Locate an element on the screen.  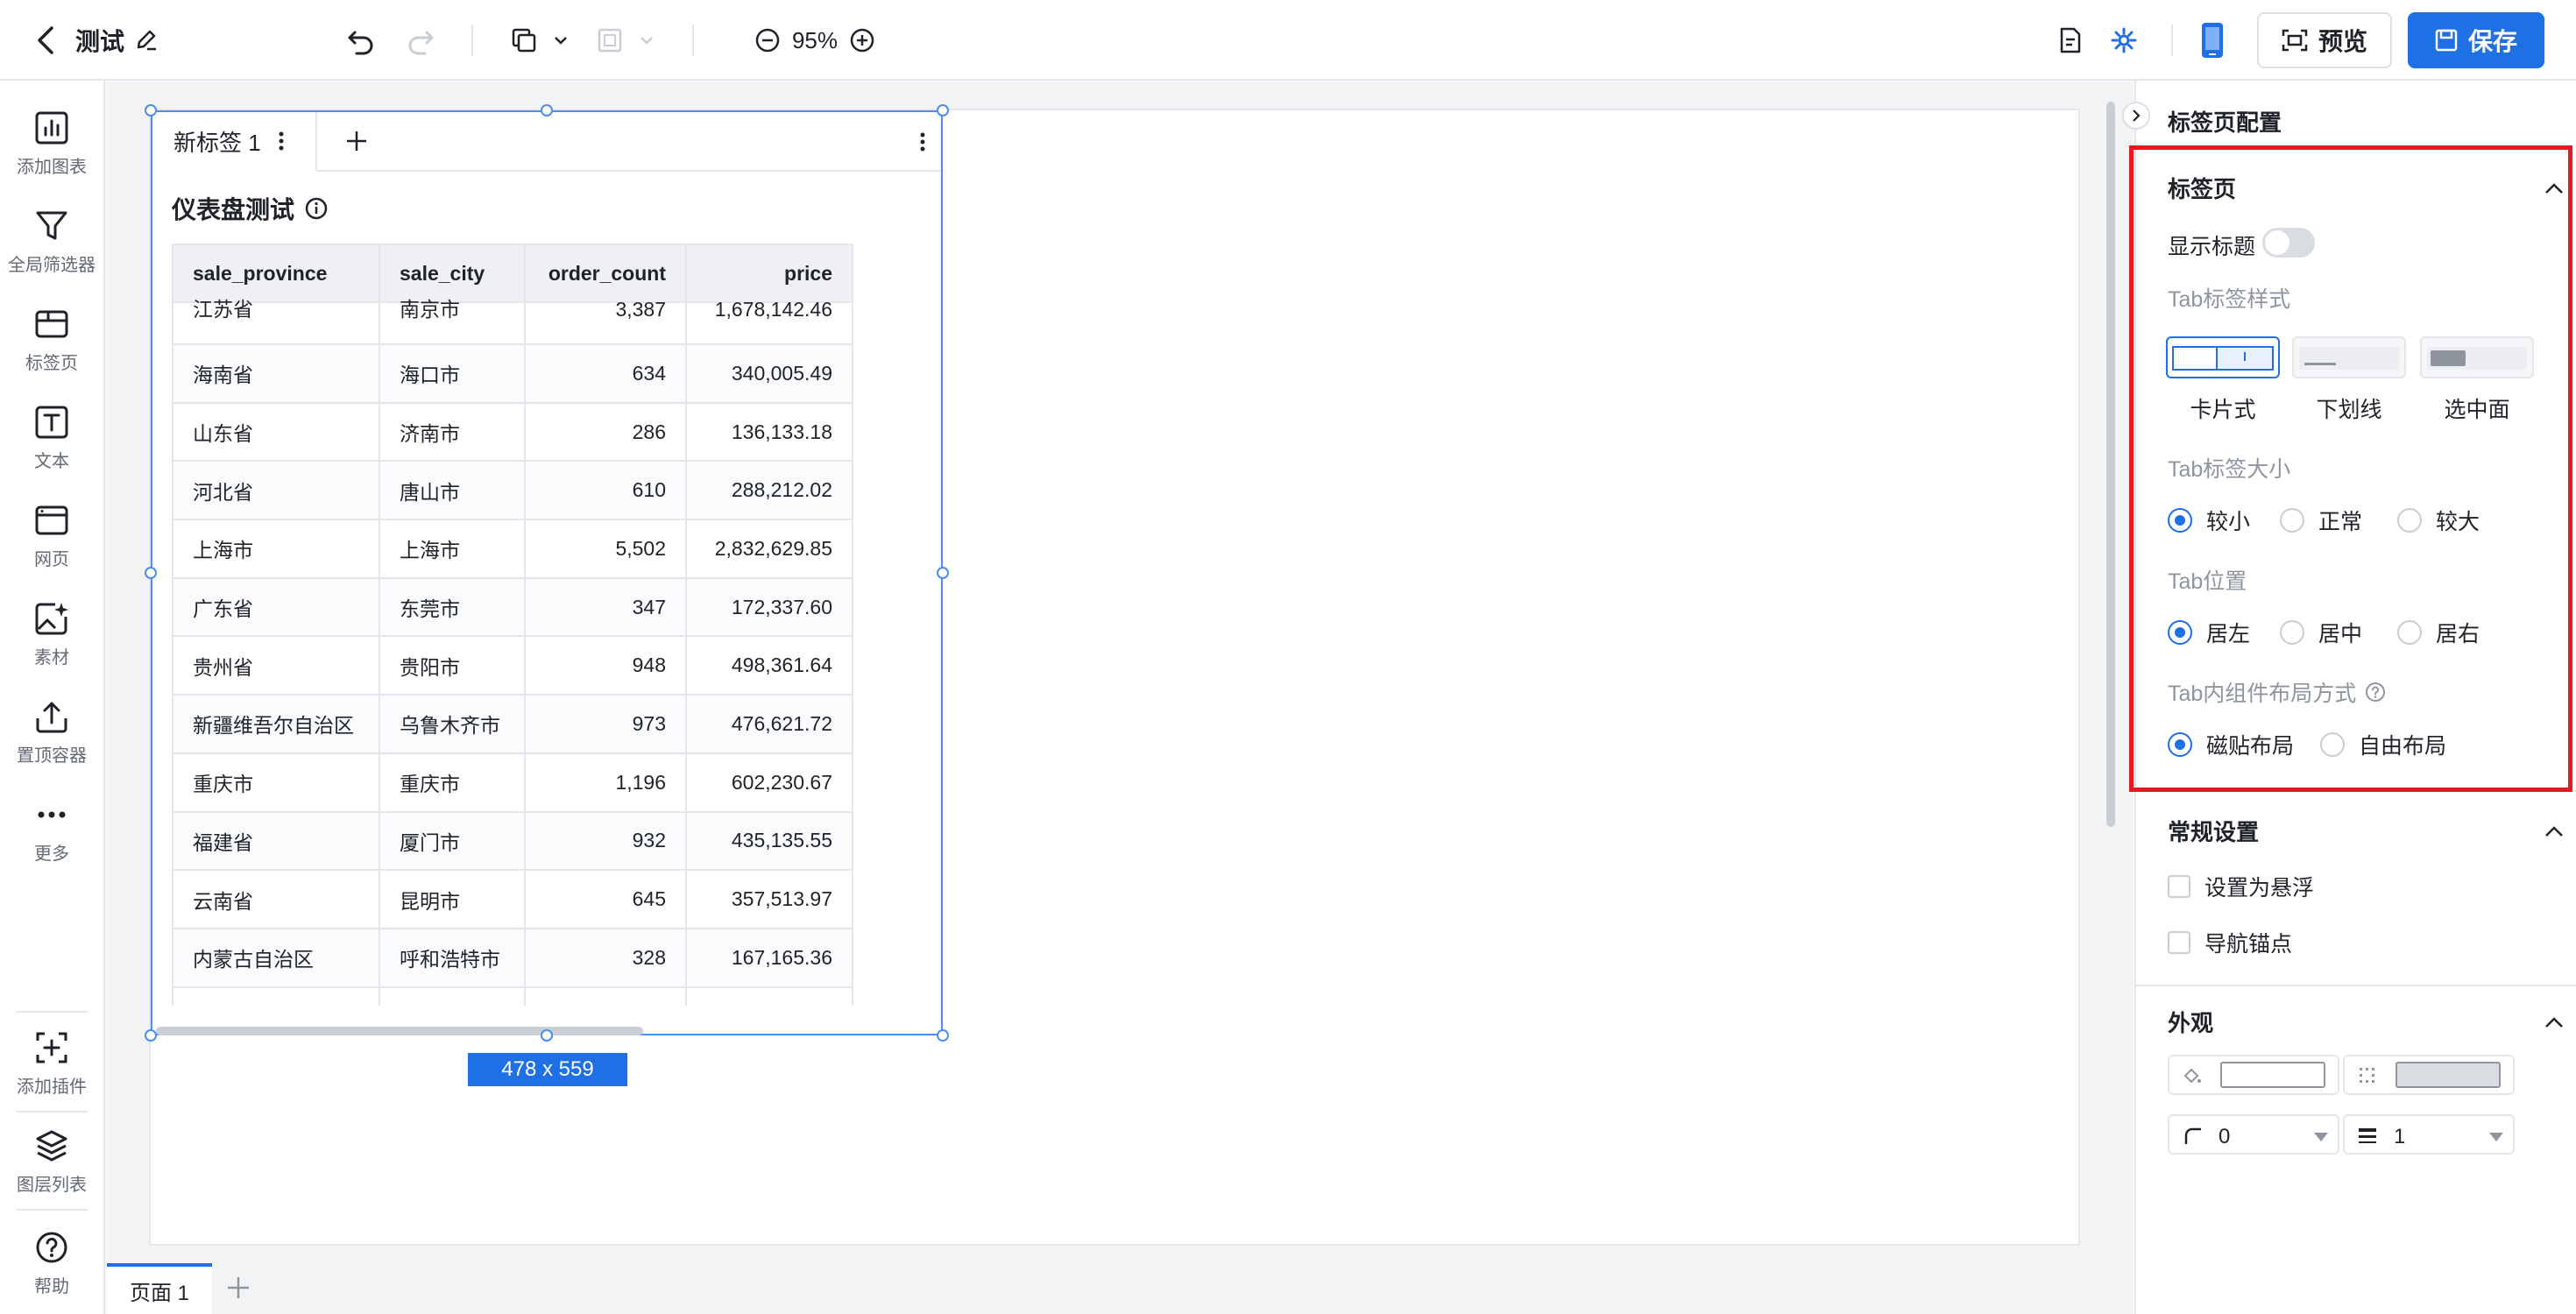
save-label: 保存 is located at coordinates (2492, 41).